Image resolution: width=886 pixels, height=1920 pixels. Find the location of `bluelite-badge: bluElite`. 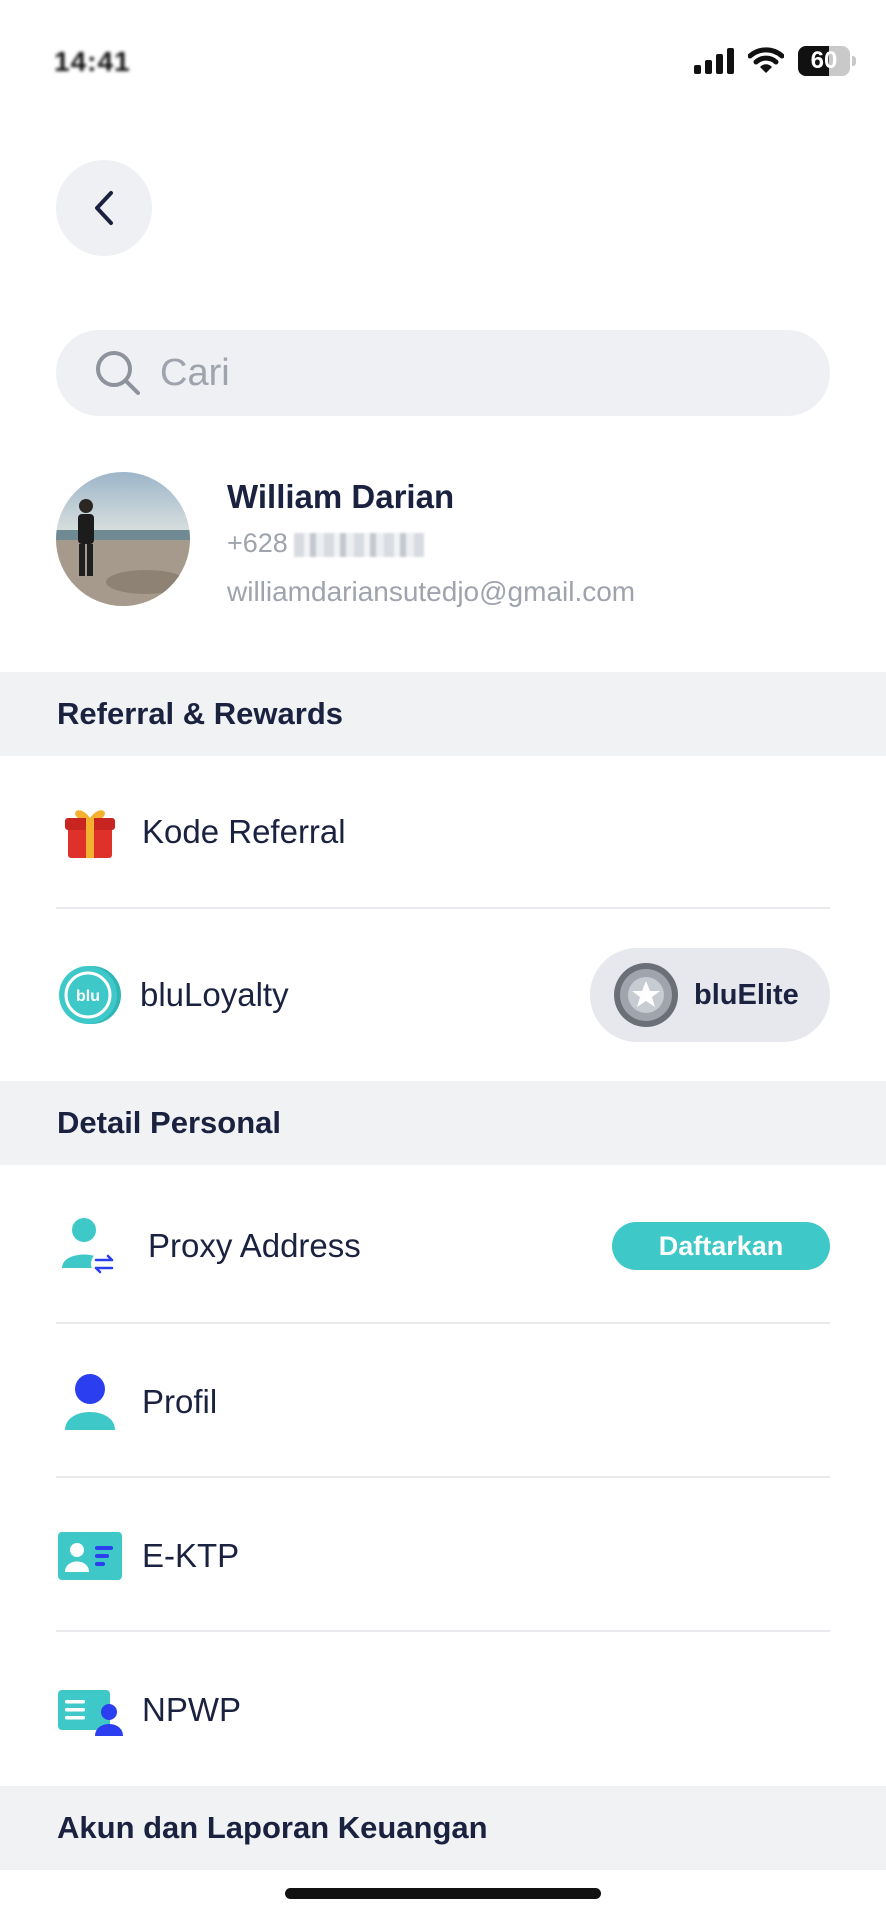

bluelite-badge: bluElite is located at coordinates (710, 995).